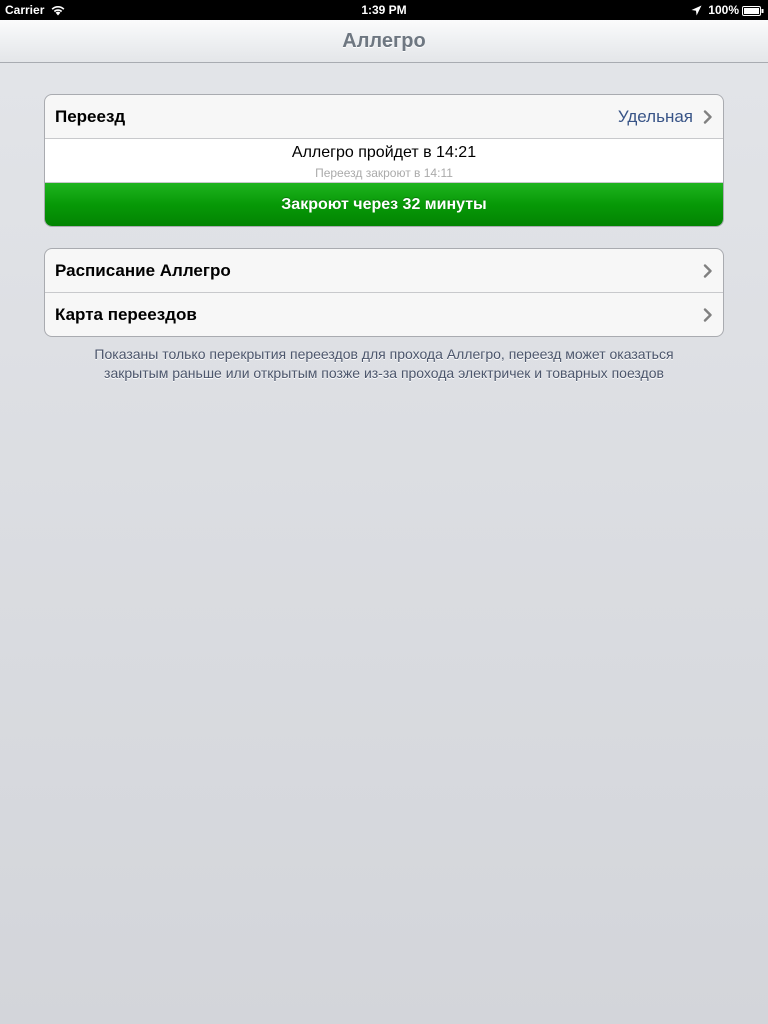 The image size is (768, 1024). I want to click on navigation-bar: Аллегро, so click(384, 41).